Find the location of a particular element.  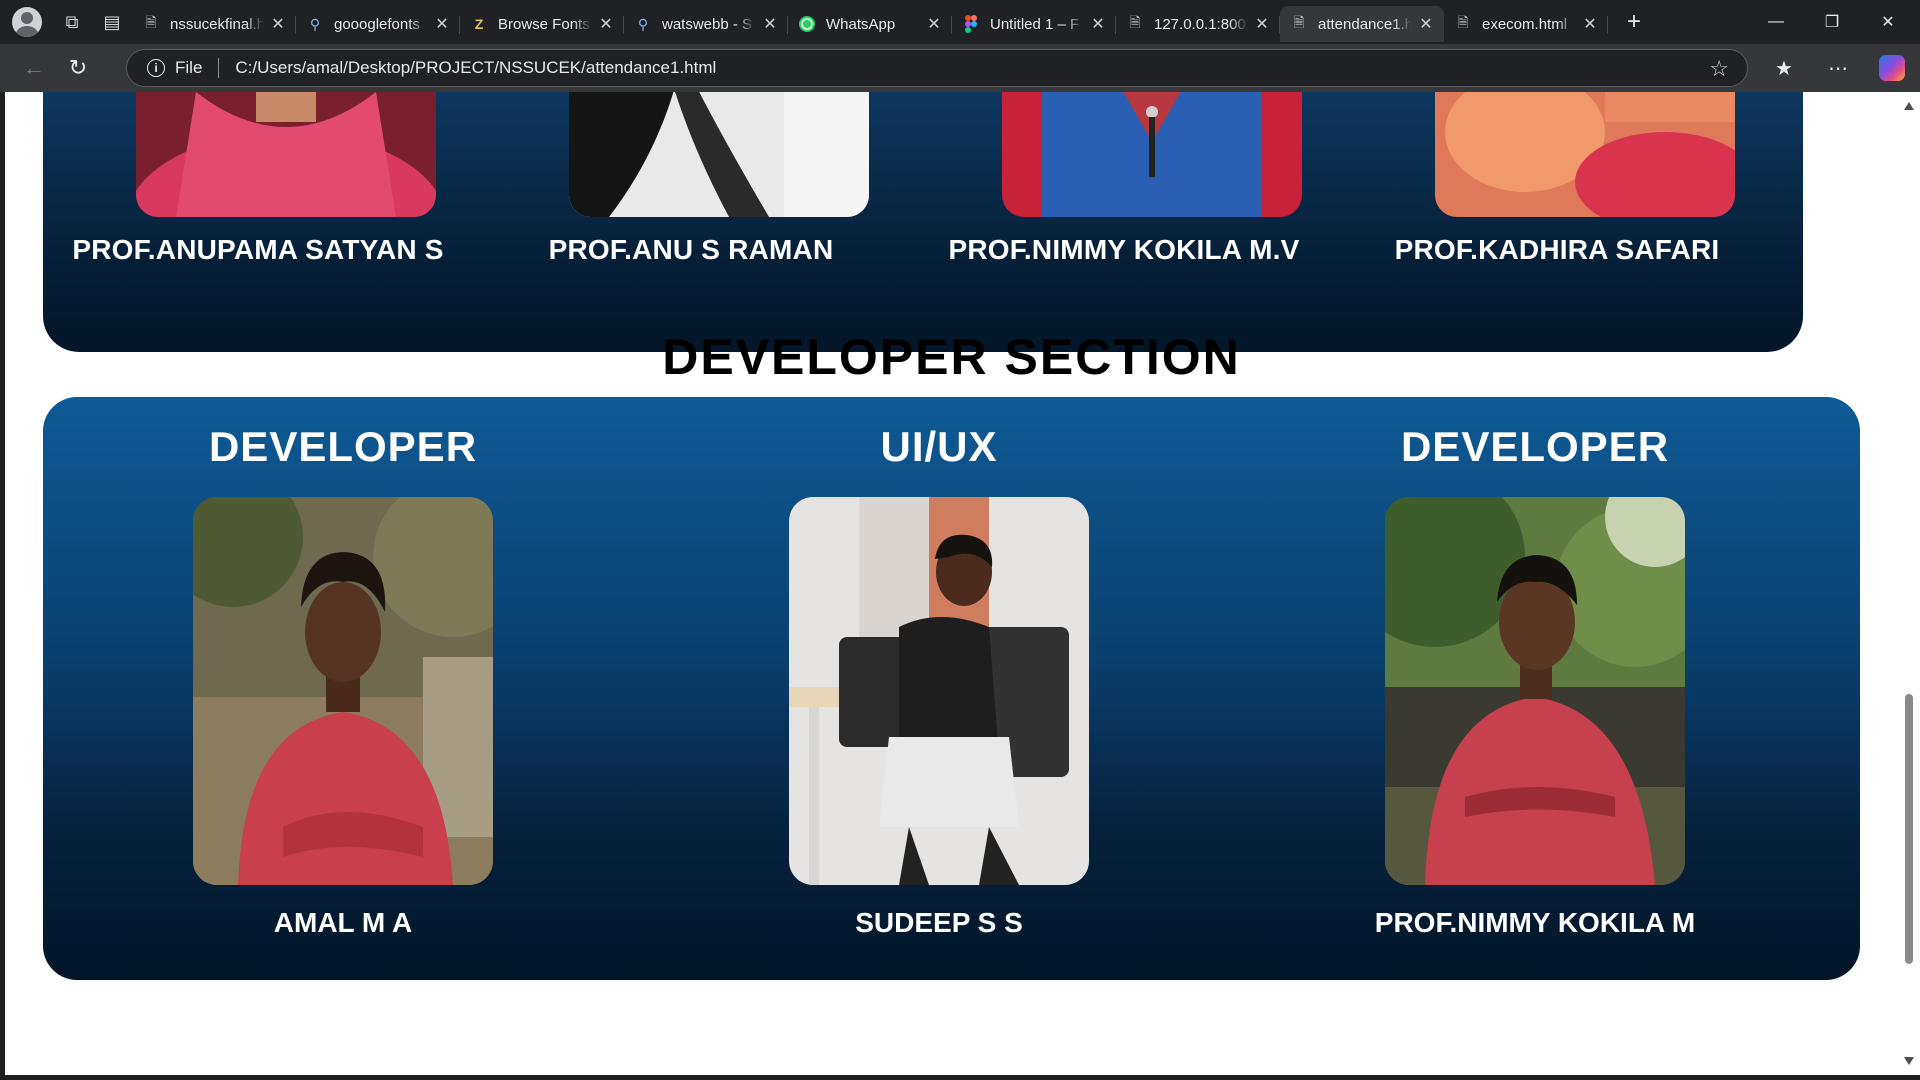

browser-tab-active: 🗎 attendance1.h ✕ is located at coordinates (1362, 24).